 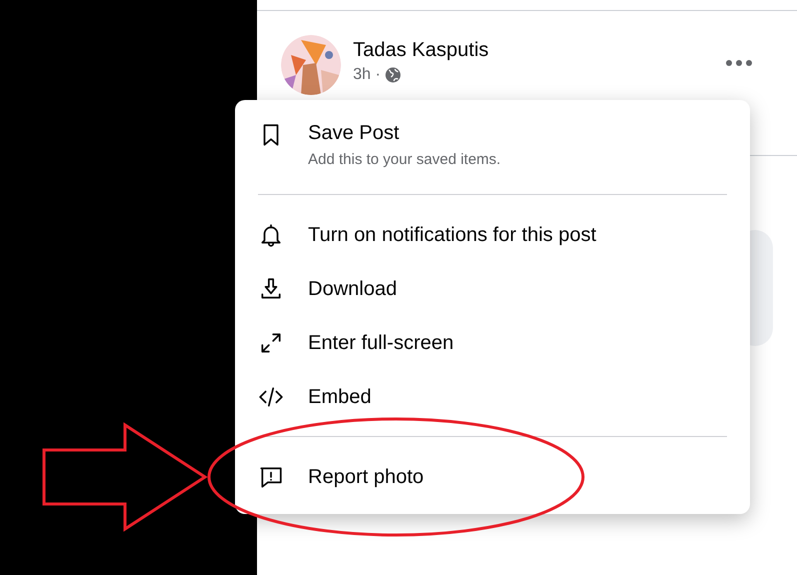 What do you see at coordinates (421, 50) in the screenshot?
I see `author-name: Tadas Kasputis` at bounding box center [421, 50].